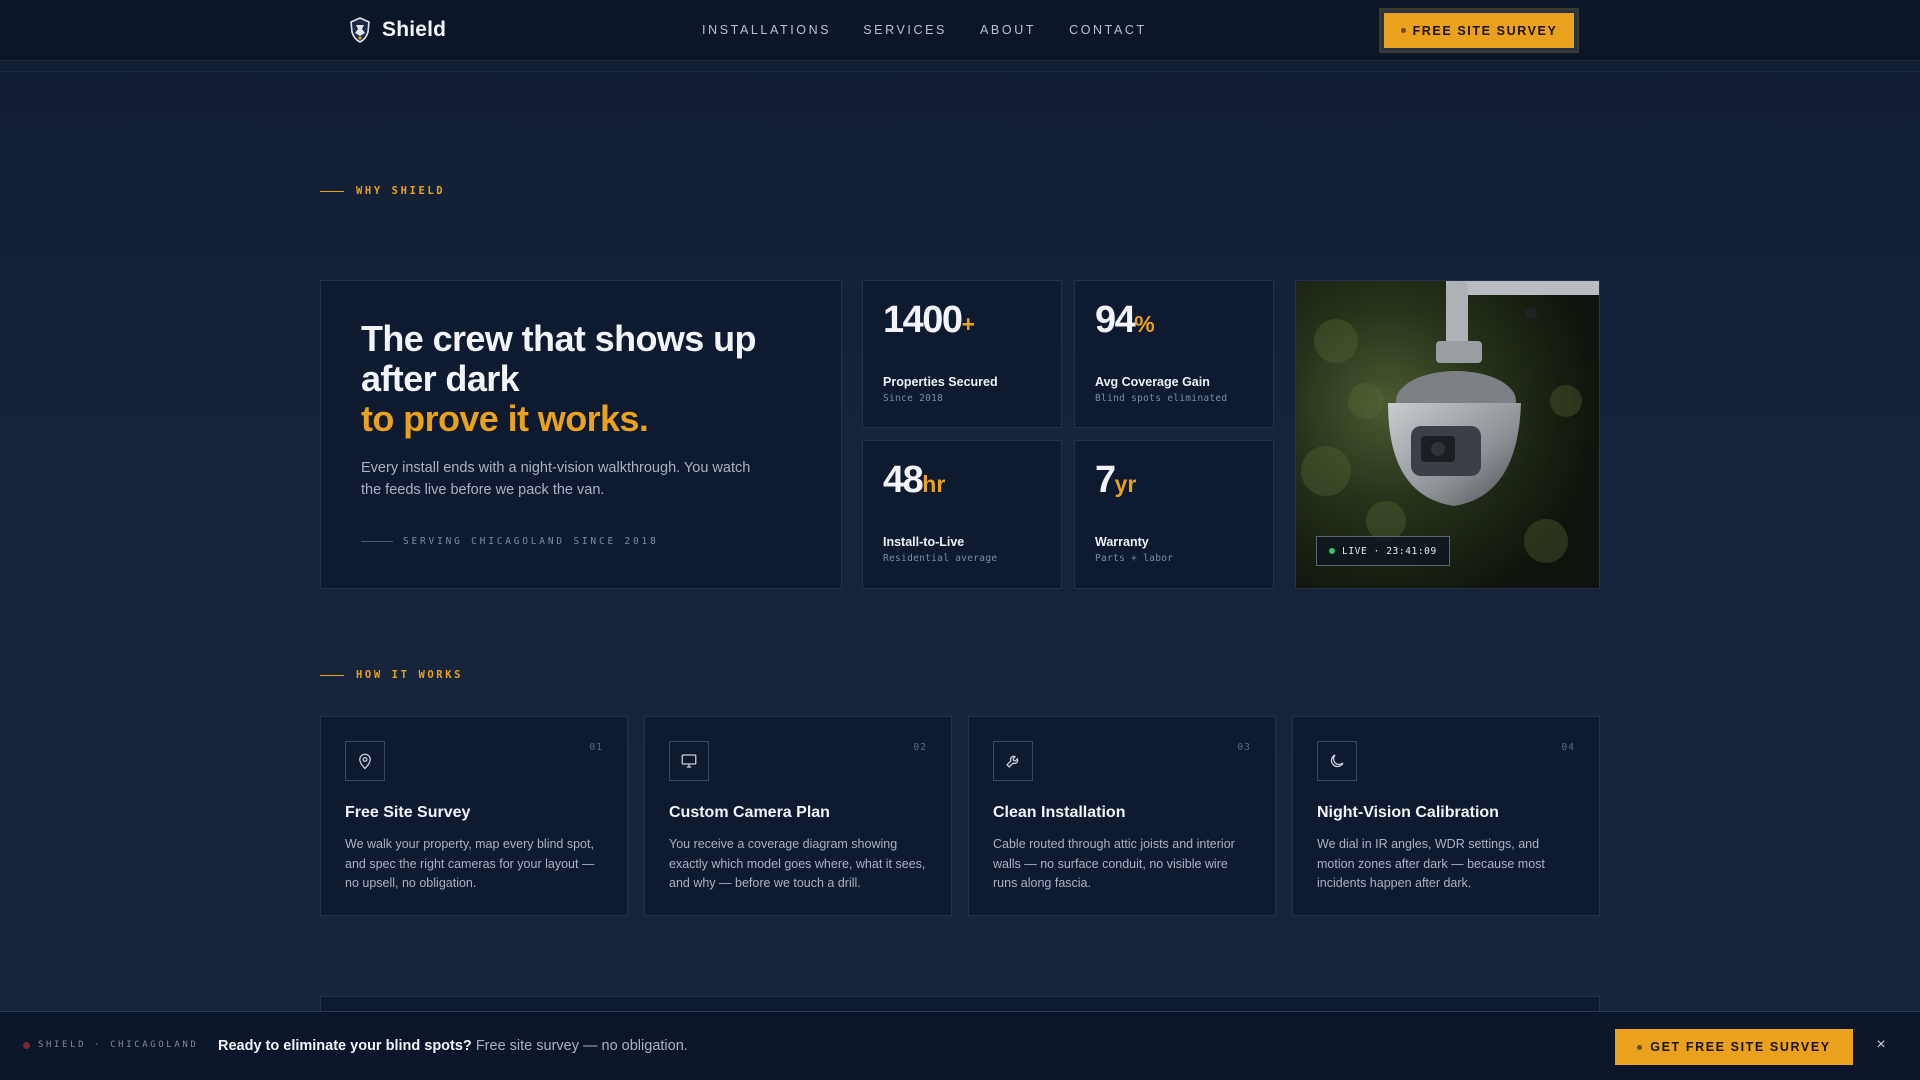 The height and width of the screenshot is (1080, 1920). What do you see at coordinates (903, 480) in the screenshot?
I see `stat-number: 48` at bounding box center [903, 480].